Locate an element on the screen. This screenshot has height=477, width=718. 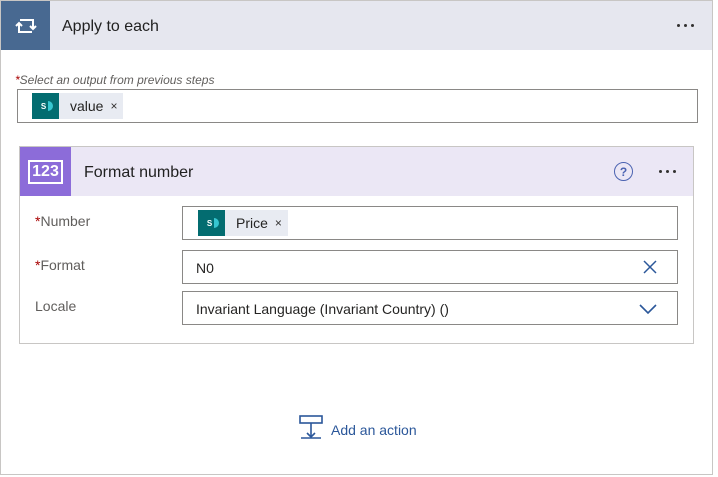
loop-icon is located at coordinates (25, 25).